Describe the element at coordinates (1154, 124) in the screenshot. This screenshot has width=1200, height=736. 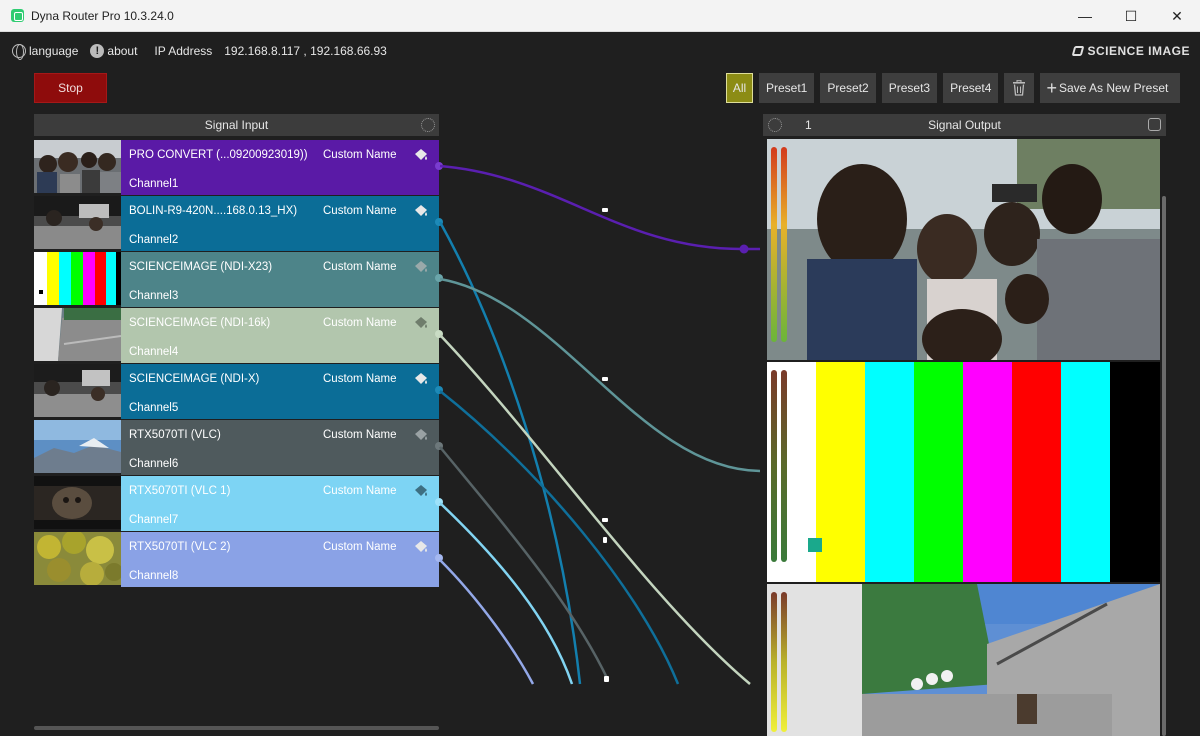
I see `output-select-checkbox` at that location.